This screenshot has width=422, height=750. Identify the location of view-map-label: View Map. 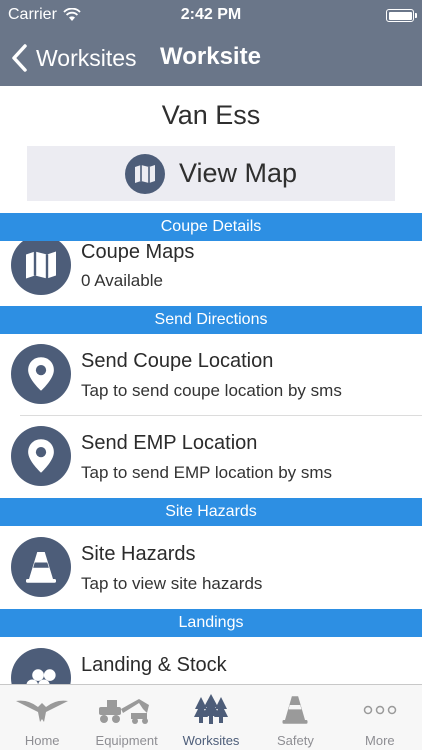
(238, 173).